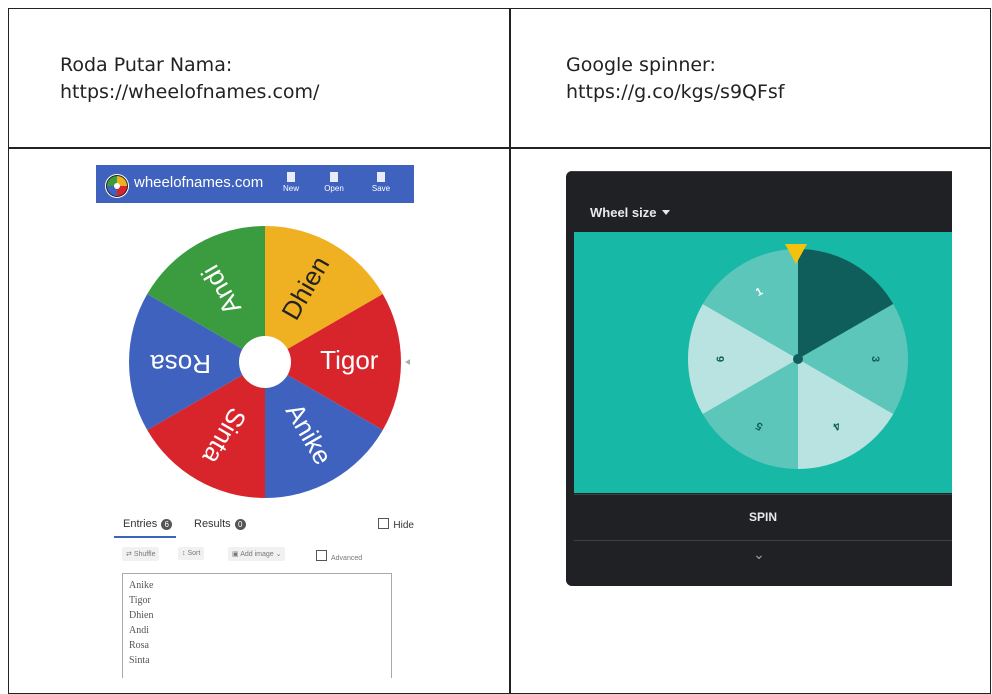 This screenshot has width=992, height=694. What do you see at coordinates (291, 183) in the screenshot?
I see `new-button: New` at bounding box center [291, 183].